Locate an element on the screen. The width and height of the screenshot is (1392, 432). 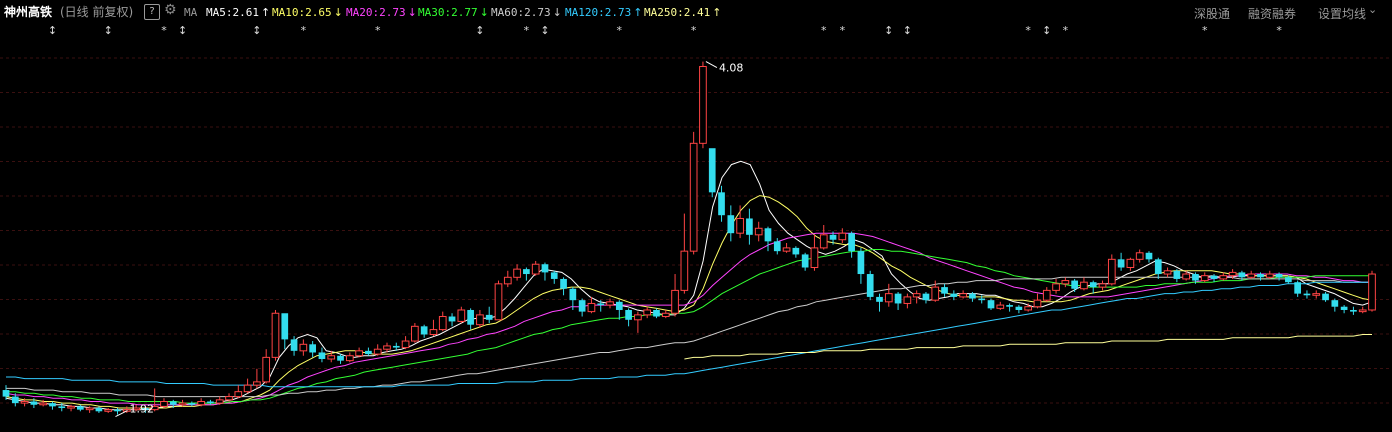
arrow-down-icon: ↓ is located at coordinates (557, 12).